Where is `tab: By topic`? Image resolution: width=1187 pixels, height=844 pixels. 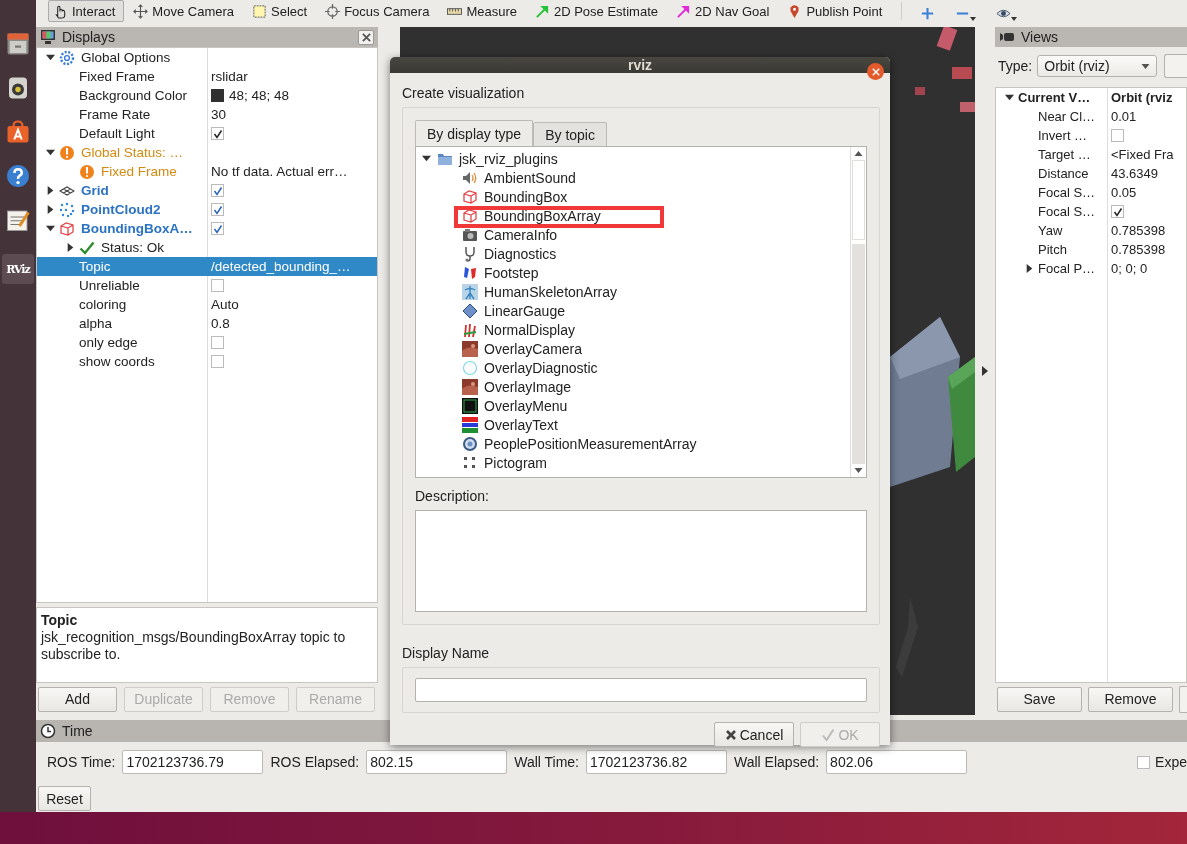 tab: By topic is located at coordinates (570, 134).